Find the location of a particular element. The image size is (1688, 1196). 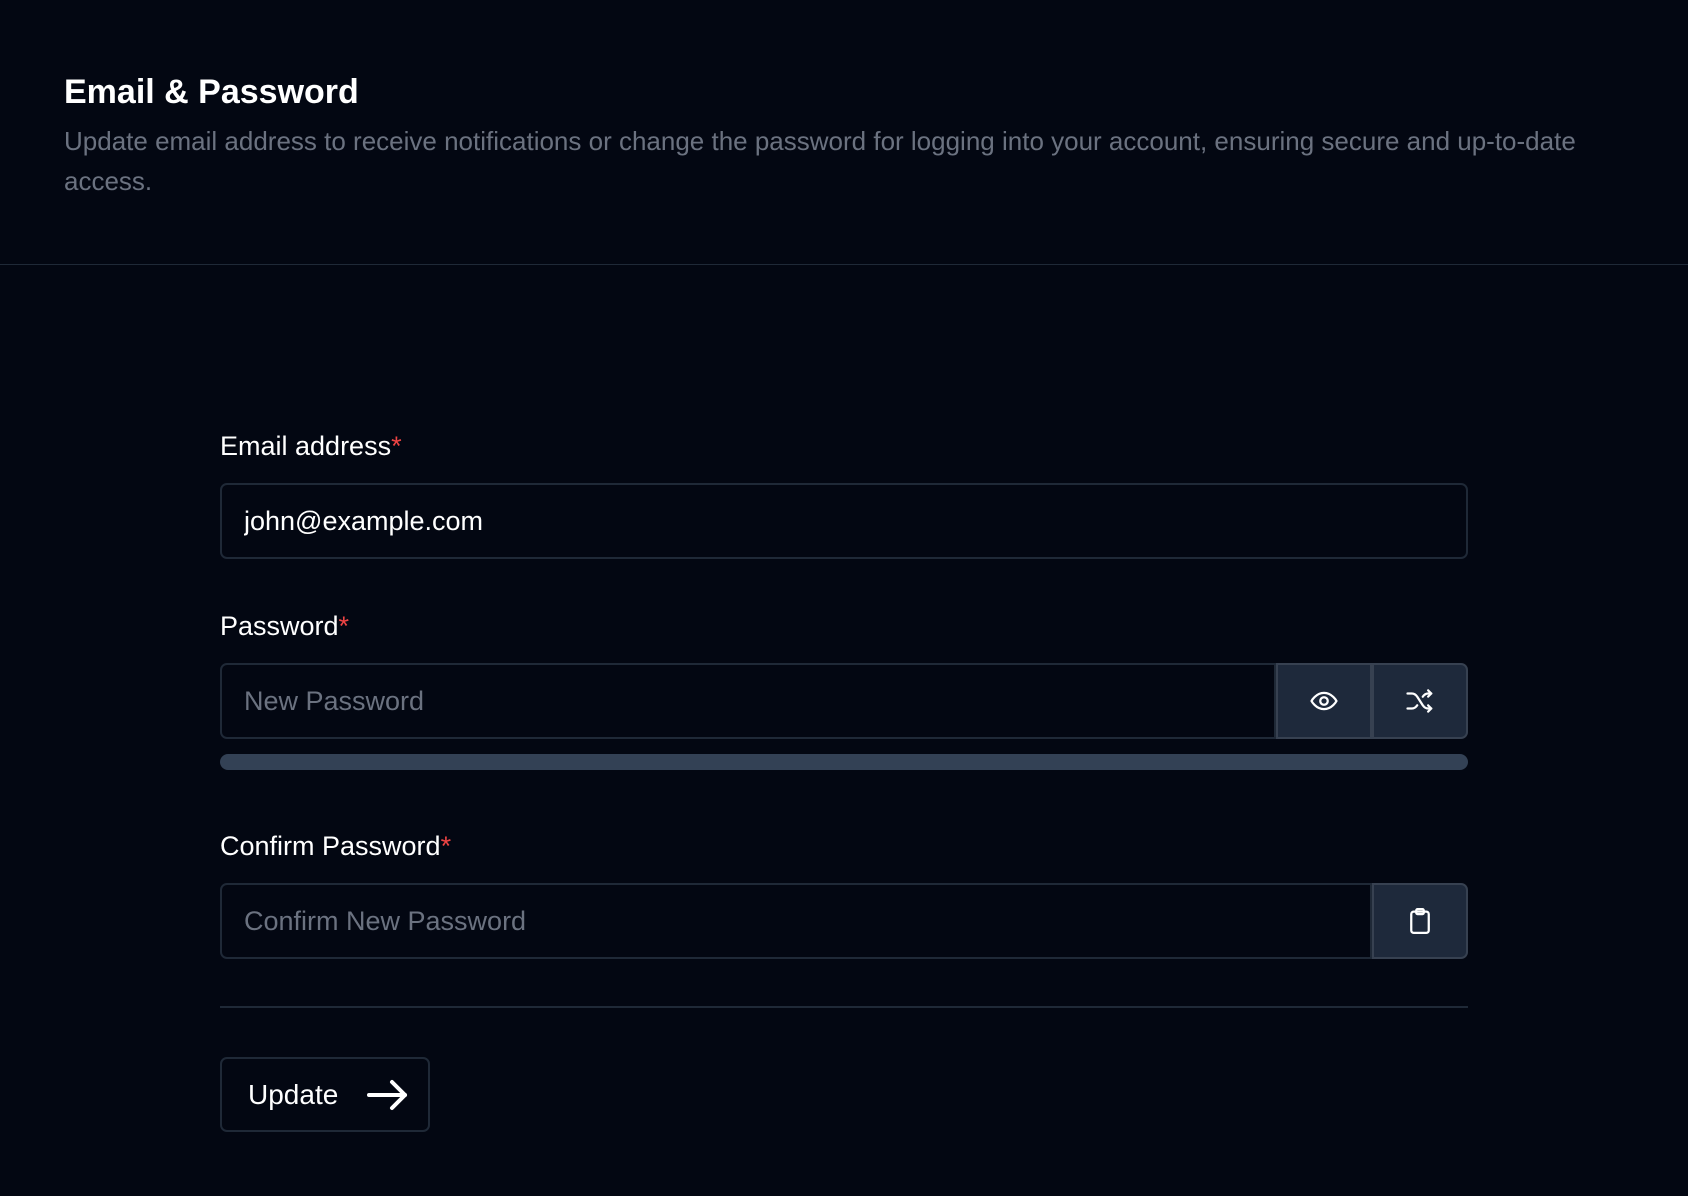

eye-icon is located at coordinates (1324, 701).